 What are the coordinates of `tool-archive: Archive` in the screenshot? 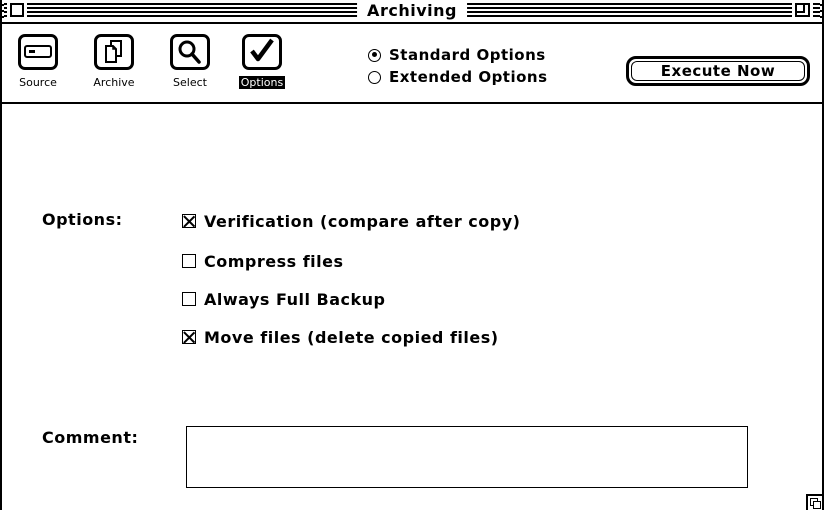 It's located at (114, 62).